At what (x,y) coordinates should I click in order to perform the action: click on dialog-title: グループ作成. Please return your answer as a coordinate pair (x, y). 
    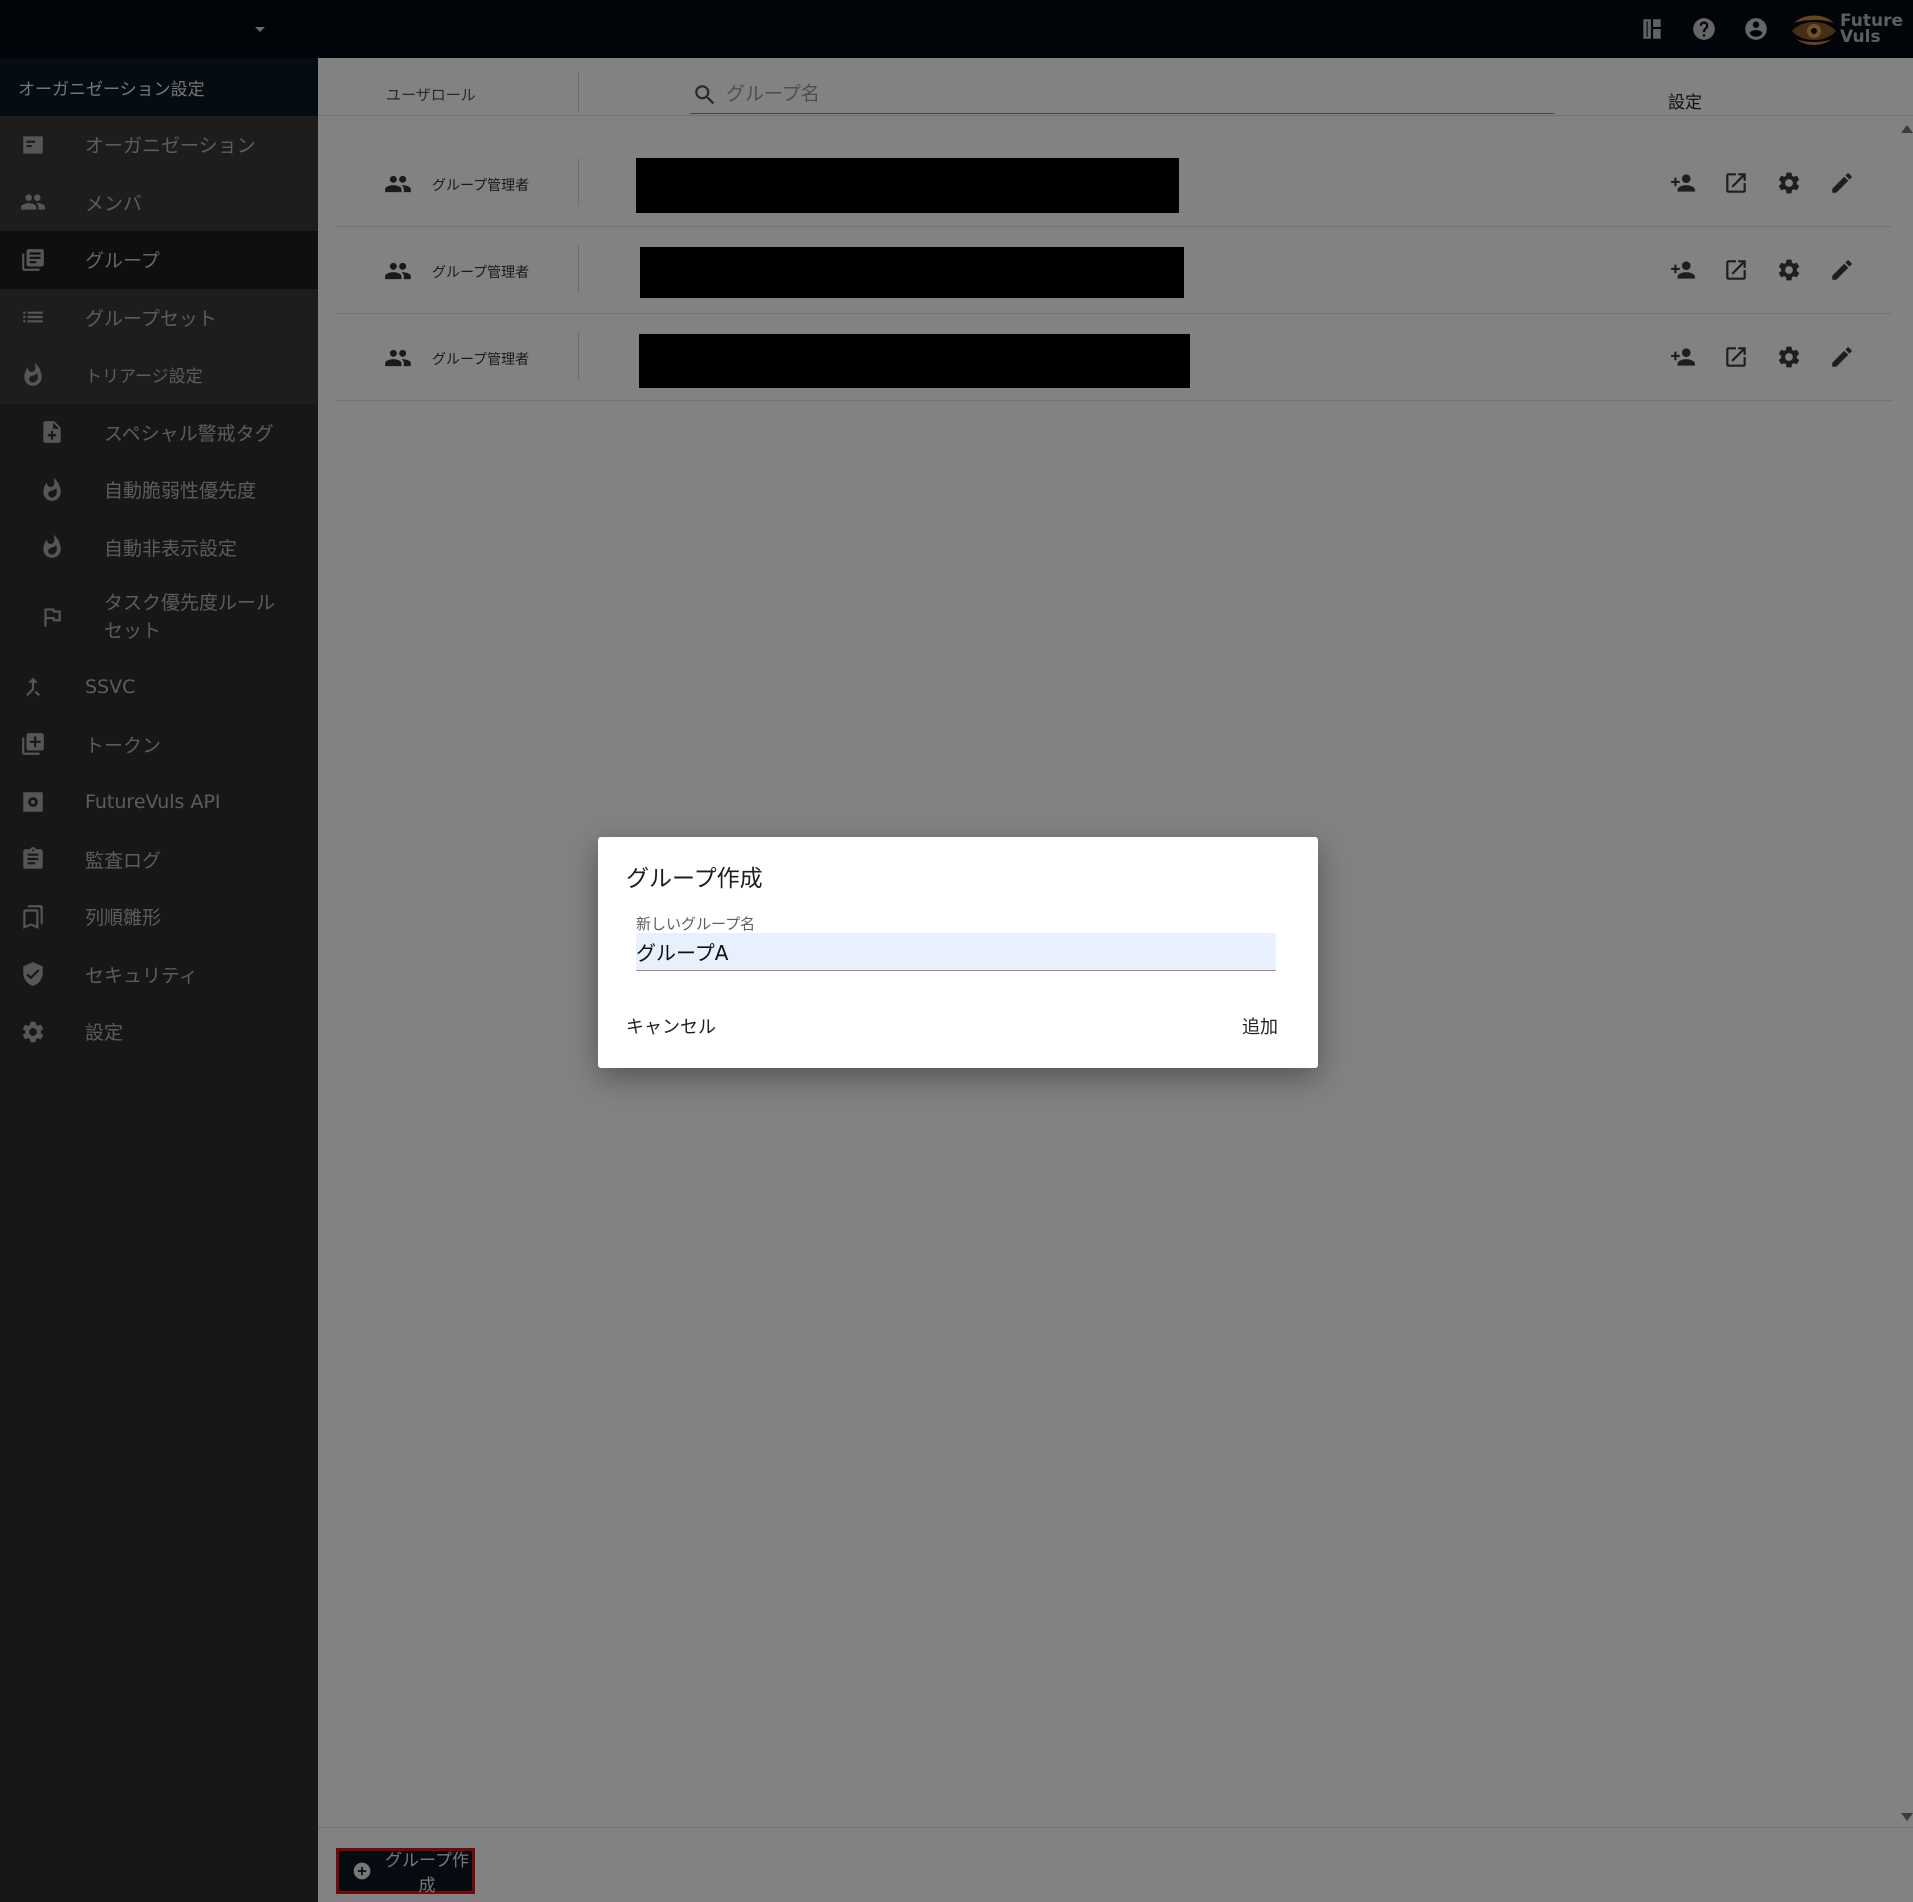
    Looking at the image, I should click on (694, 879).